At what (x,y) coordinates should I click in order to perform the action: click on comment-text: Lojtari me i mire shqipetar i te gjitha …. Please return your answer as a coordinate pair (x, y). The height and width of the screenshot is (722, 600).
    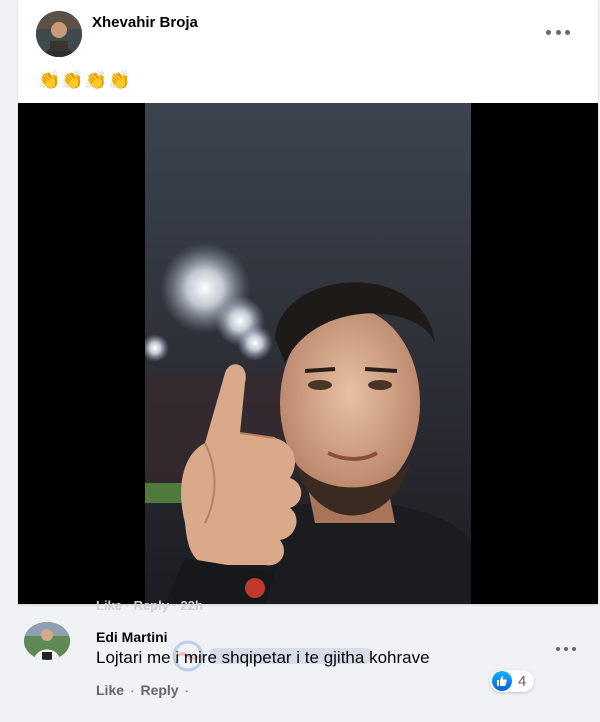
    Looking at the image, I should click on (263, 657).